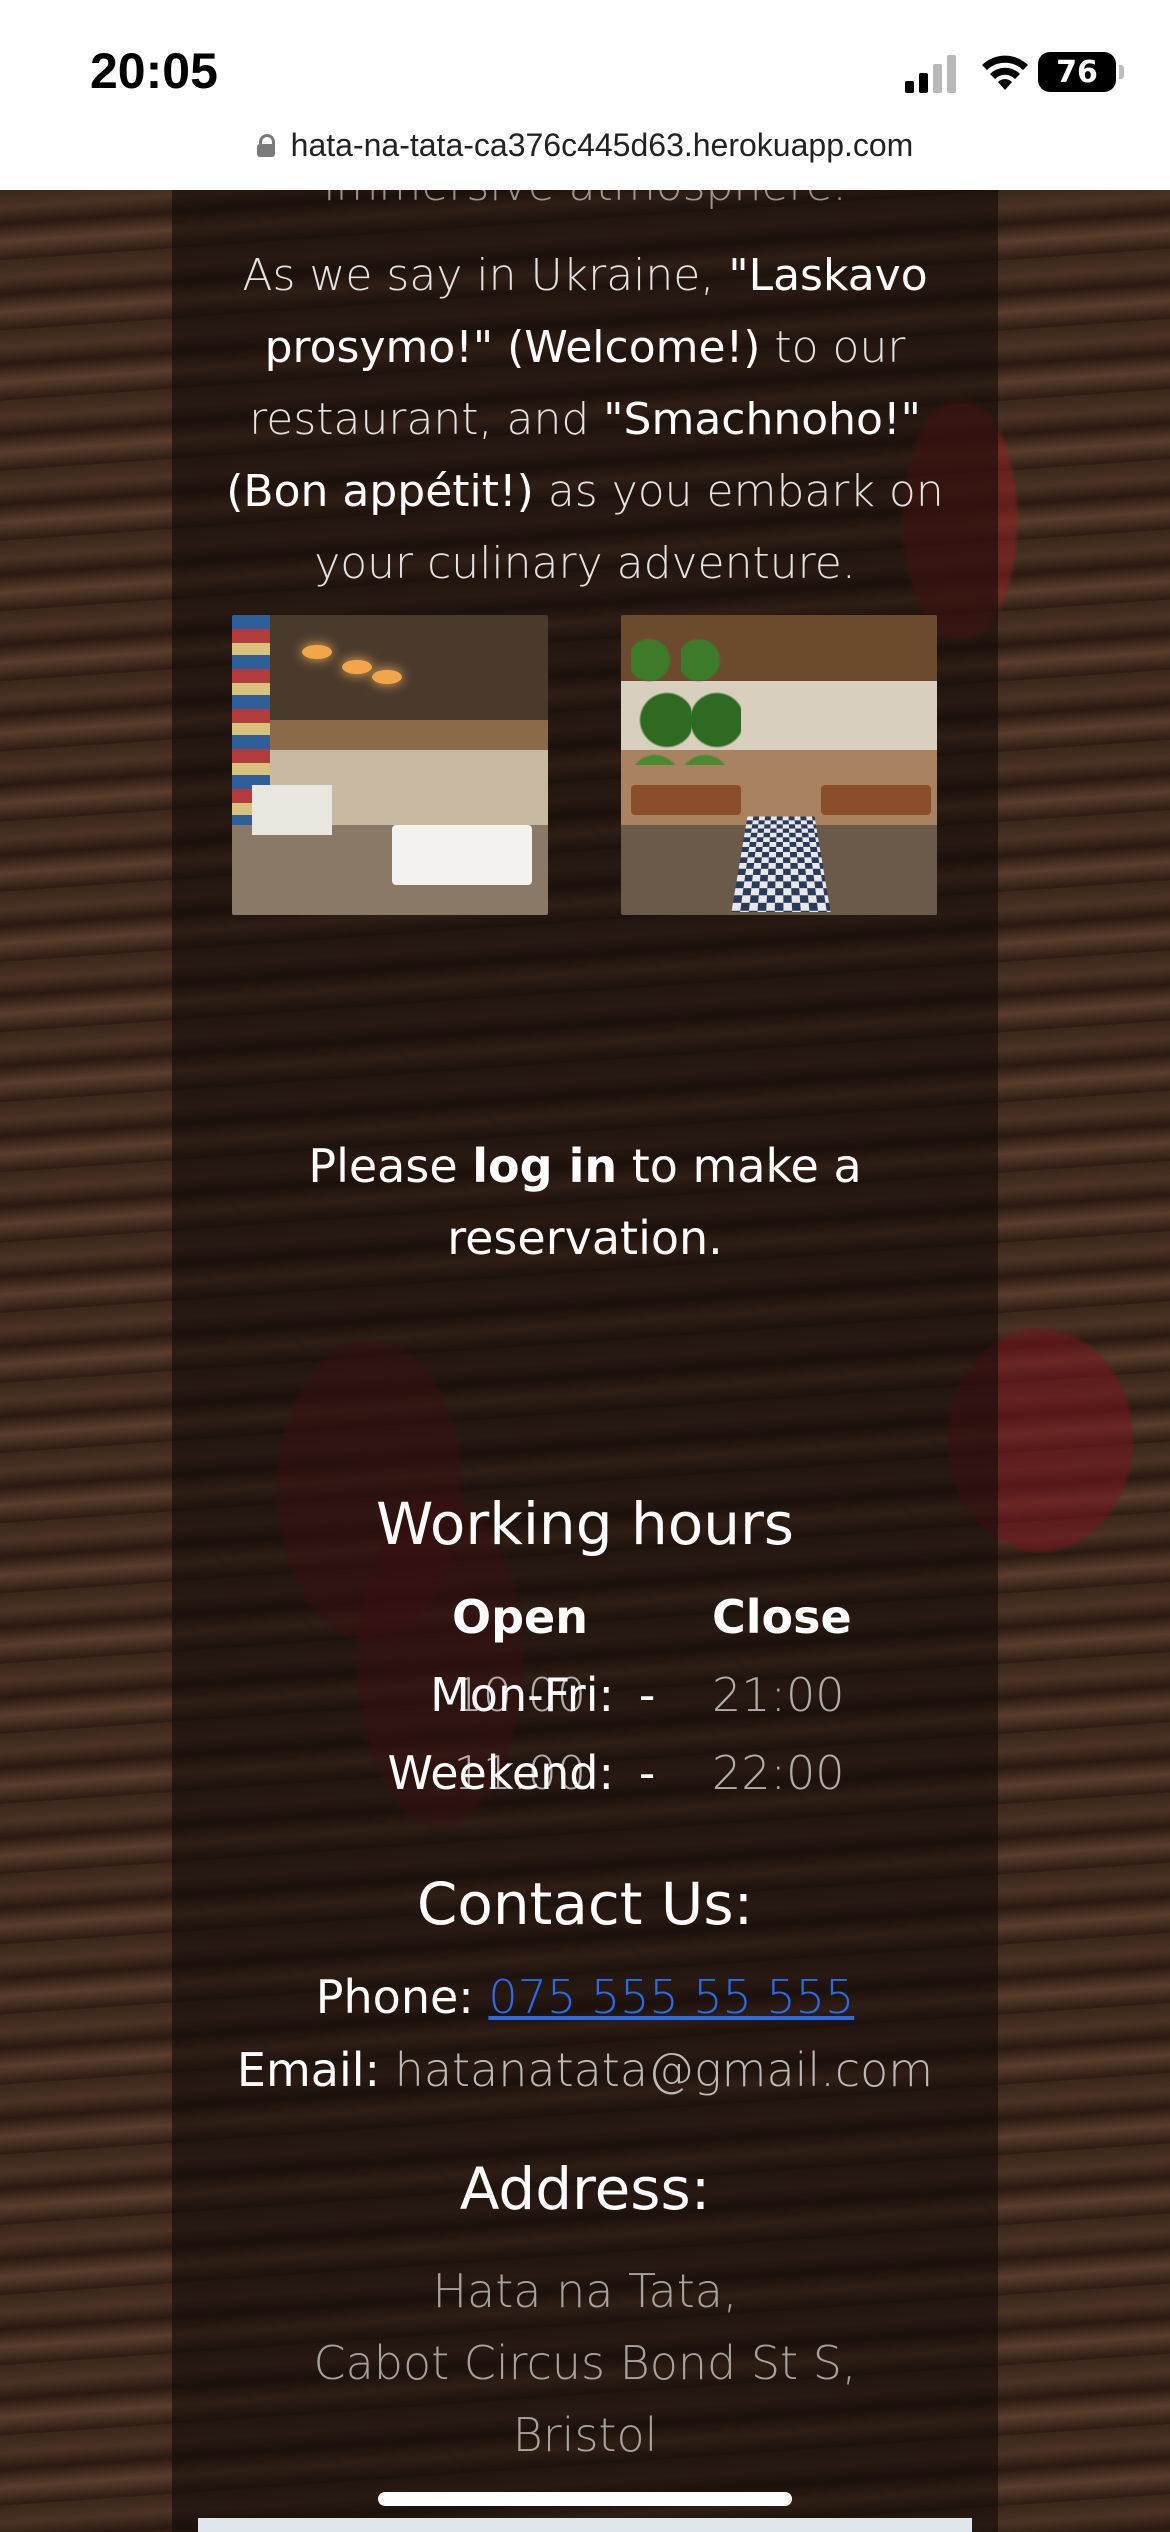  I want to click on hours-close: 22:00, so click(778, 1773).